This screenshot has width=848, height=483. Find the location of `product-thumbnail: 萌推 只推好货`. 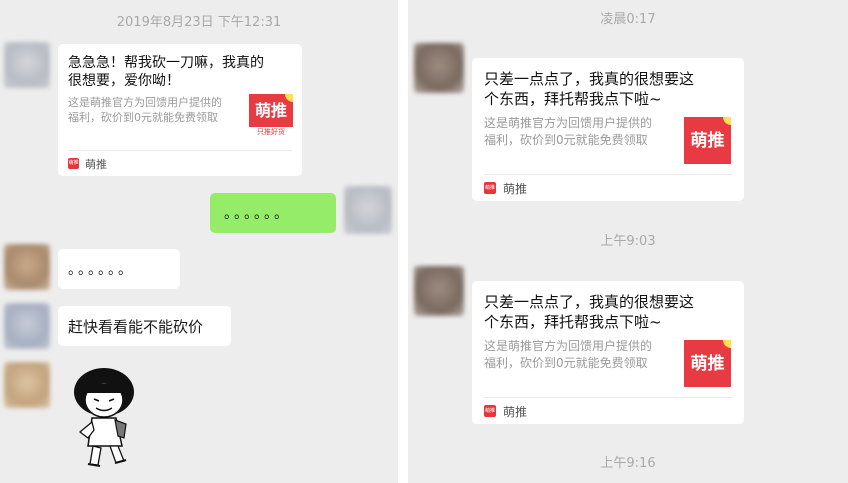

product-thumbnail: 萌推 只推好货 is located at coordinates (271, 116).